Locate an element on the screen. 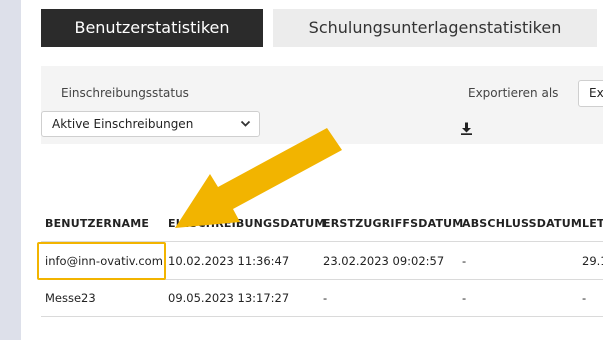 This screenshot has height=340, width=603. row-1-last: 29.1 is located at coordinates (592, 261).